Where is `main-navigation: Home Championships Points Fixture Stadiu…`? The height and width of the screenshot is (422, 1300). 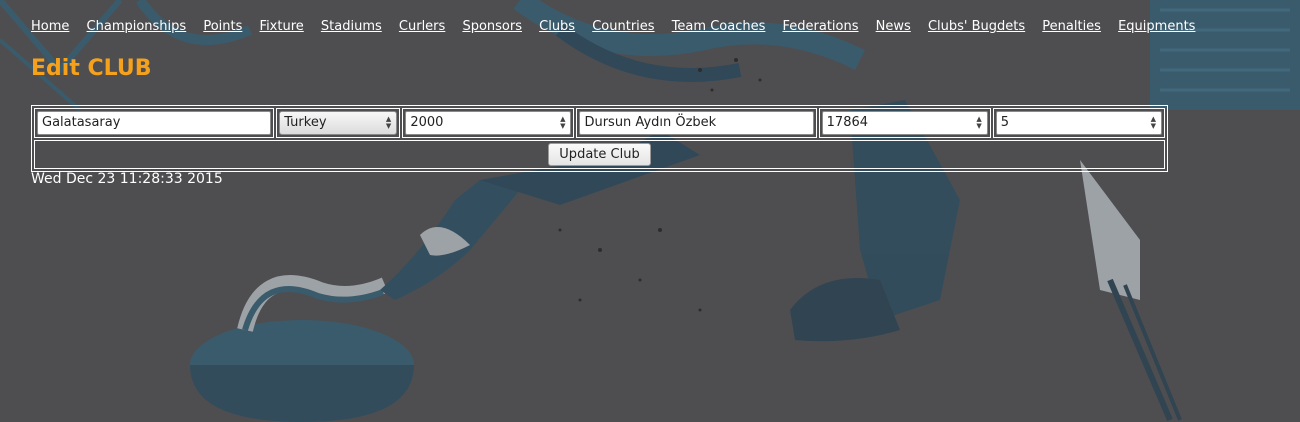
main-navigation: Home Championships Points Fixture Stadiu… is located at coordinates (619, 26).